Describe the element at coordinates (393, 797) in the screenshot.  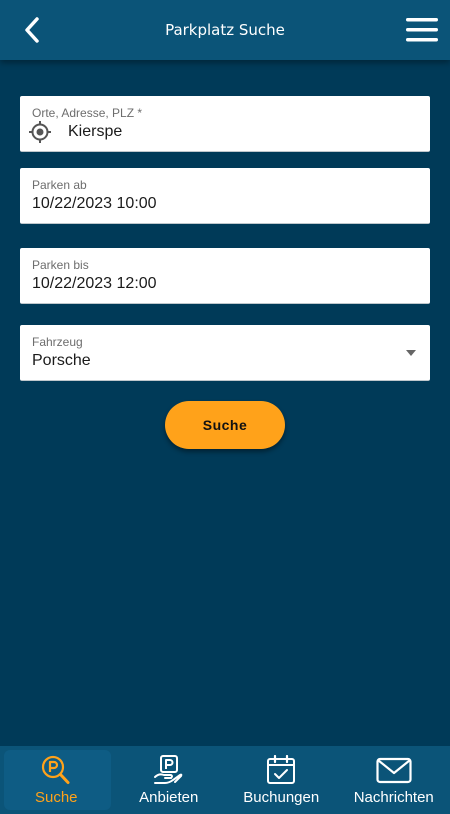
I see `nav-label-nachrichten: Nachrichten` at that location.